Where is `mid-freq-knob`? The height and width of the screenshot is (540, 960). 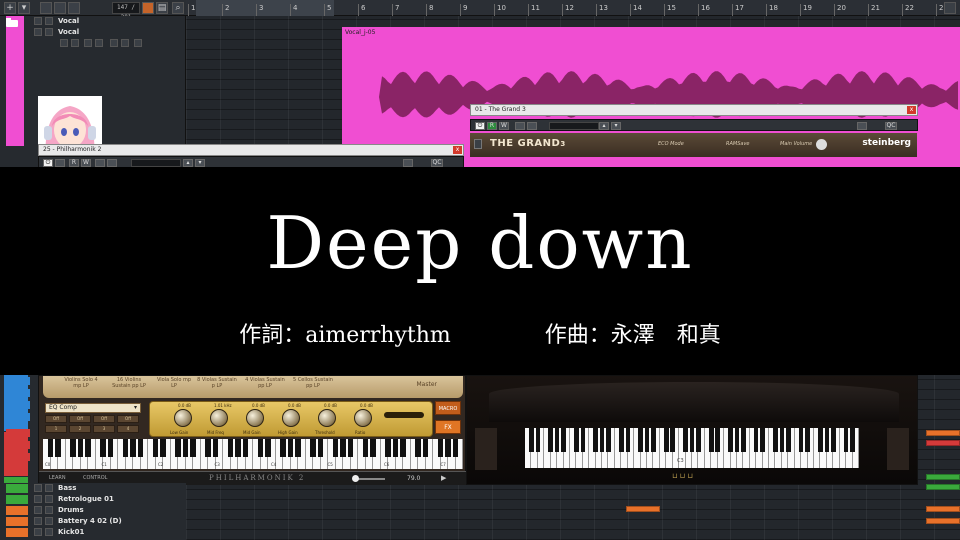 mid-freq-knob is located at coordinates (219, 418).